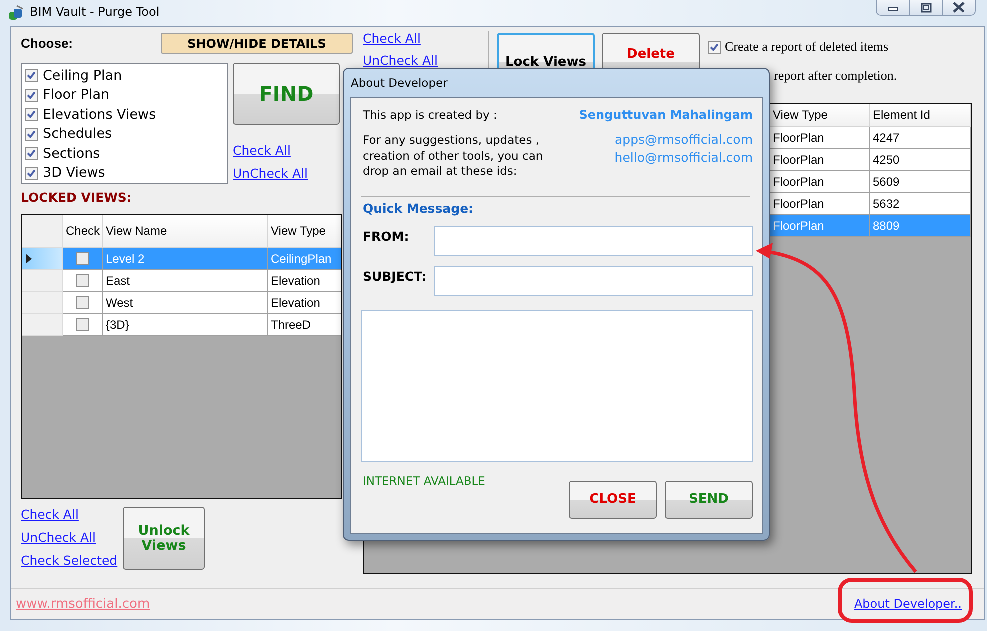 Image resolution: width=987 pixels, height=631 pixels. I want to click on table-cell: East, so click(185, 281).